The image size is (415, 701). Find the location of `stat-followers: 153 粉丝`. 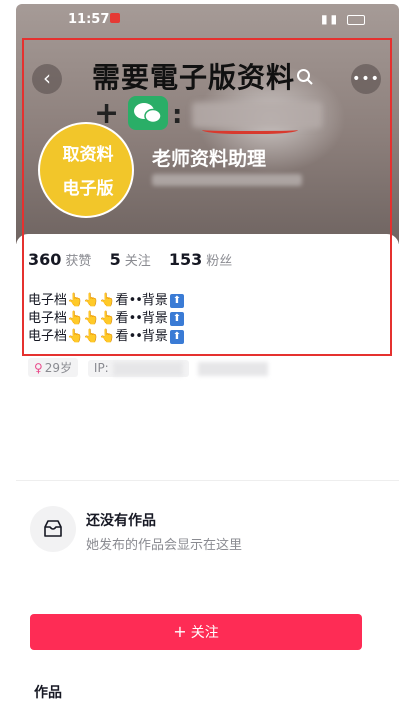

stat-followers: 153 粉丝 is located at coordinates (200, 259).